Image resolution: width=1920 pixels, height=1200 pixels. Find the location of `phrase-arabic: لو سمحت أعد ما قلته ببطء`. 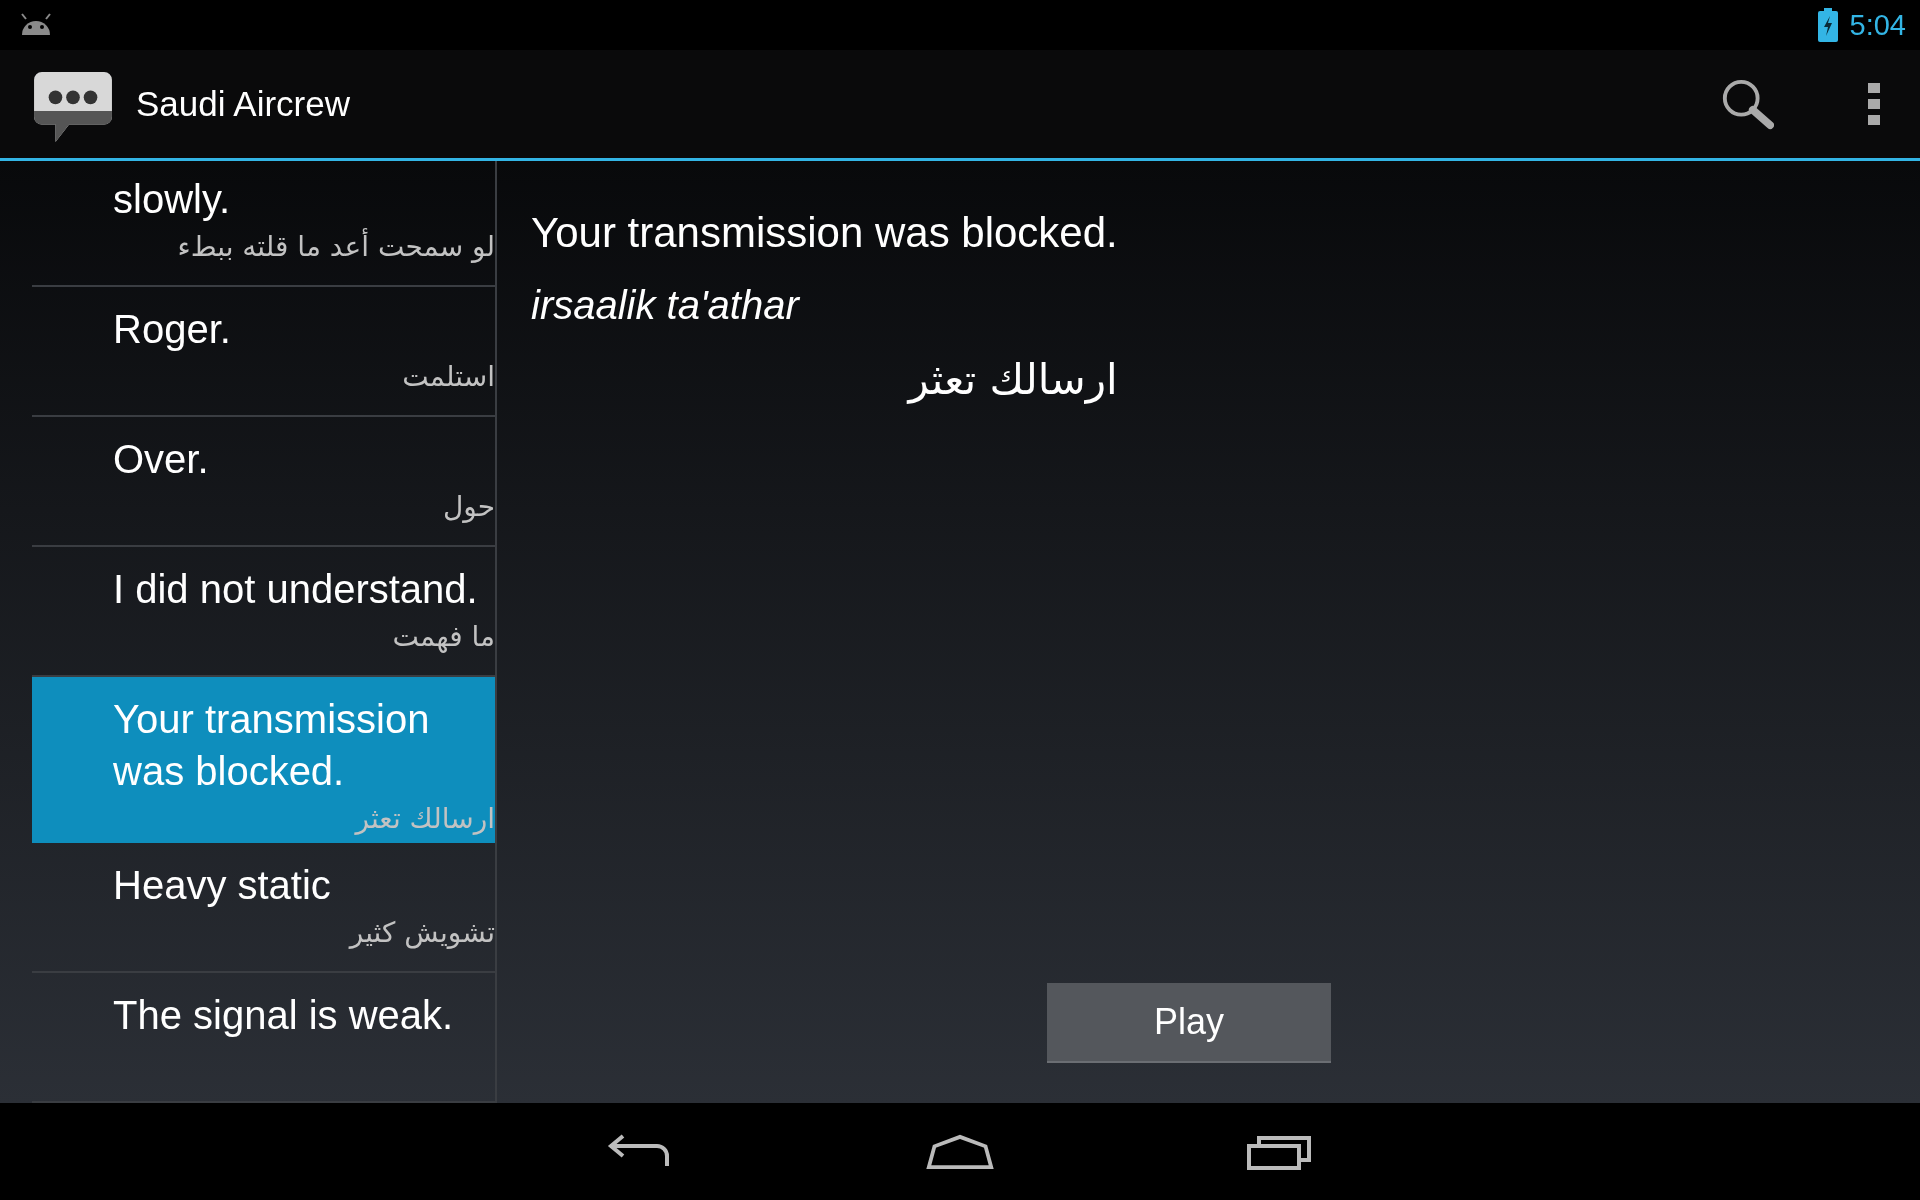

phrase-arabic: لو سمحت أعد ما قلته ببطء is located at coordinates (335, 246).